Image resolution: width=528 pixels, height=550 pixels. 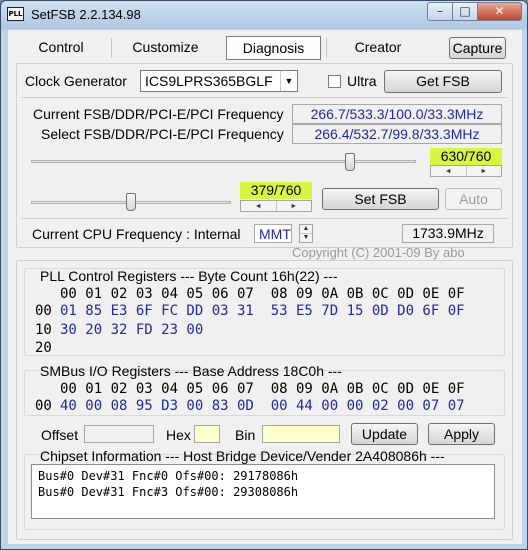 I want to click on cpu-mode-spinner: ▲ ▼, so click(x=306, y=233).